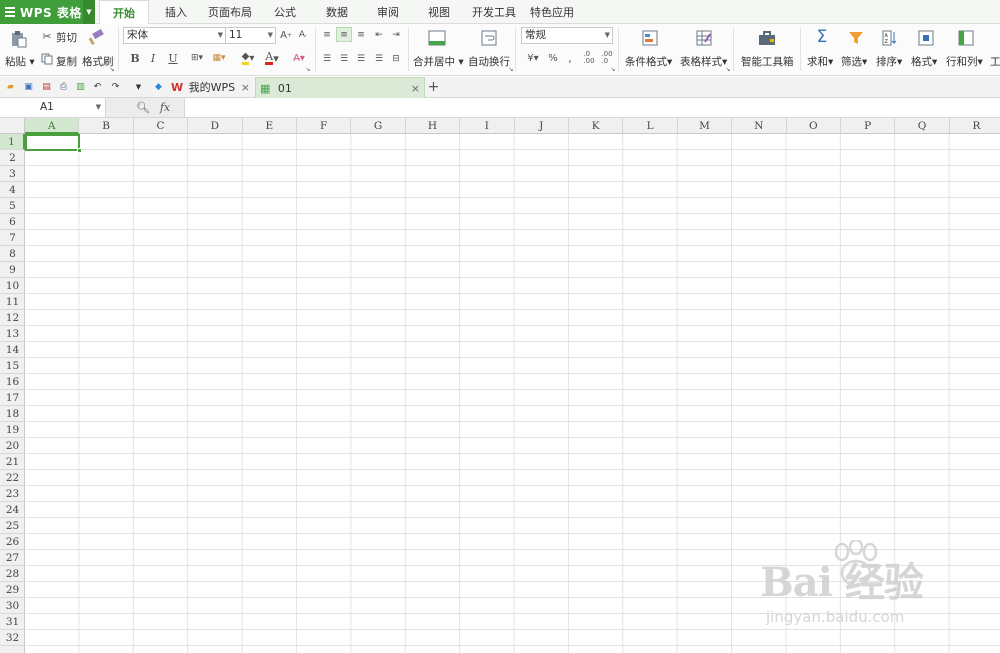  I want to click on row-header: 24, so click(12, 510).